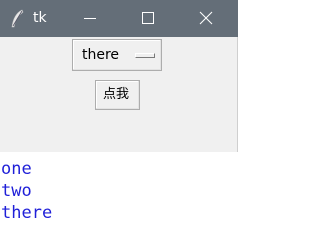  I want to click on output-line: two, so click(16, 191).